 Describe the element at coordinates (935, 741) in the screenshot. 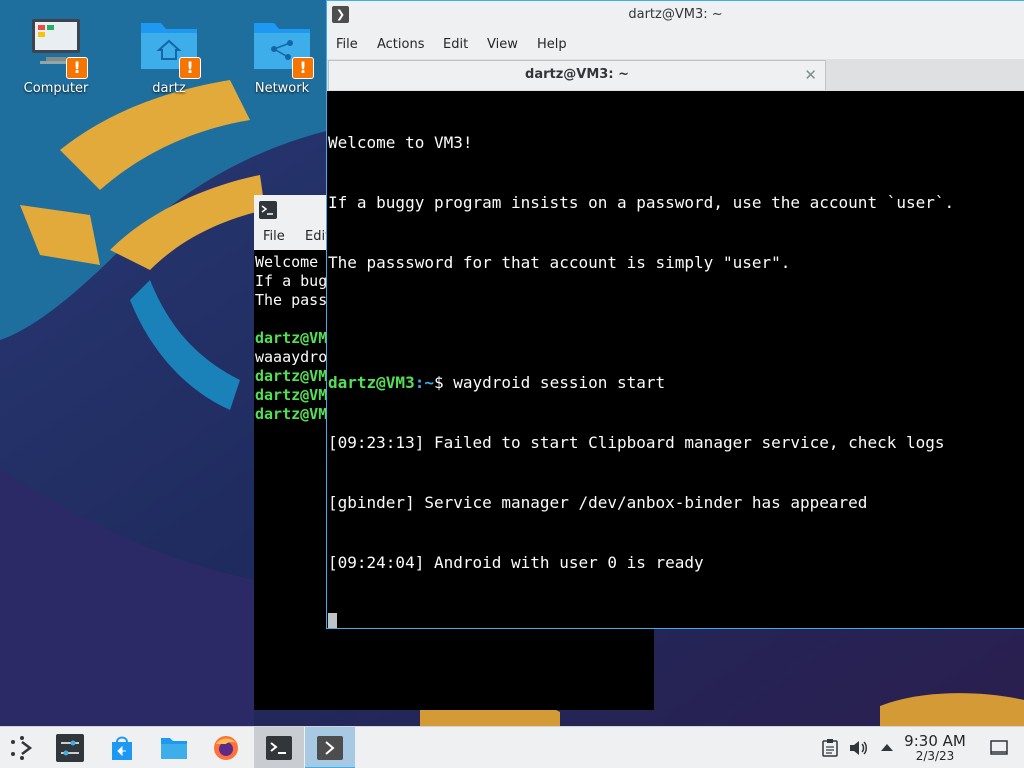

I see `clock-time: 9:30 AM` at that location.